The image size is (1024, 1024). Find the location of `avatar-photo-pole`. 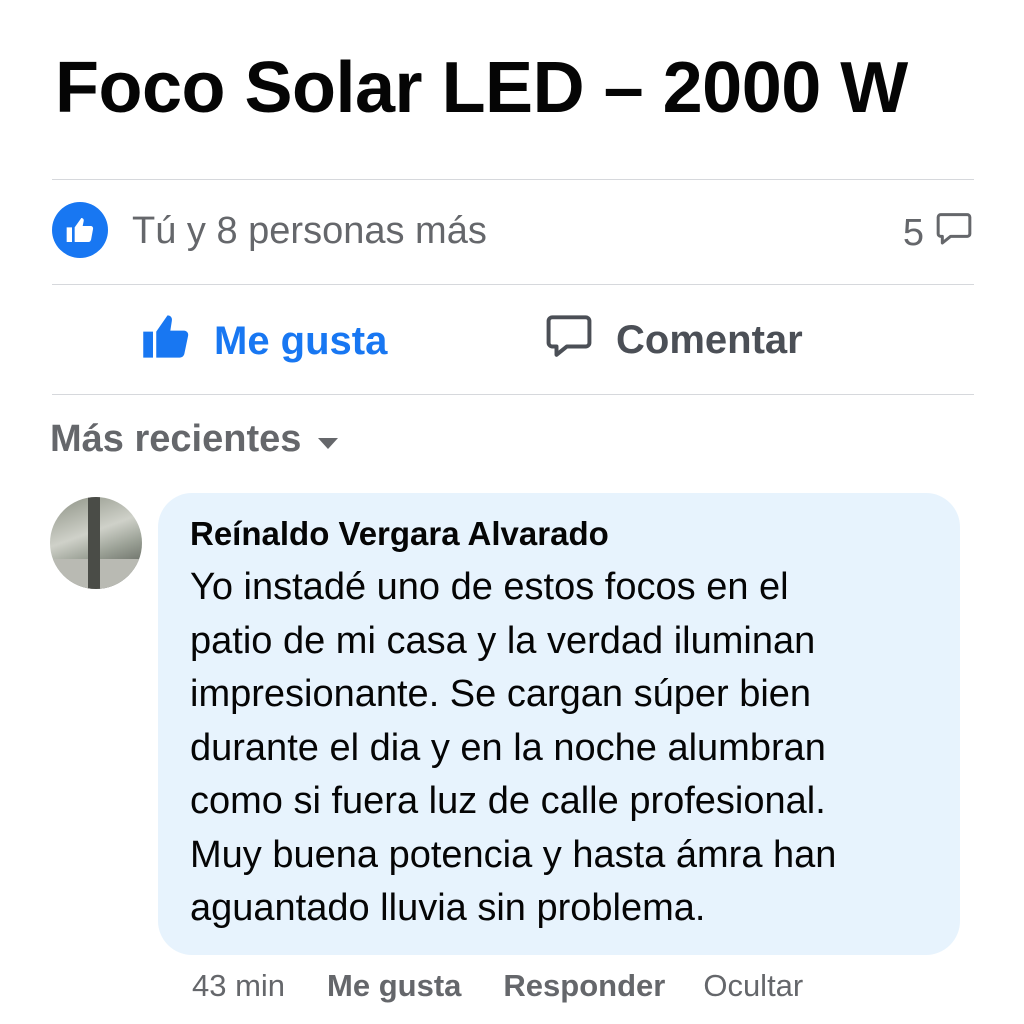

avatar-photo-pole is located at coordinates (94, 543).